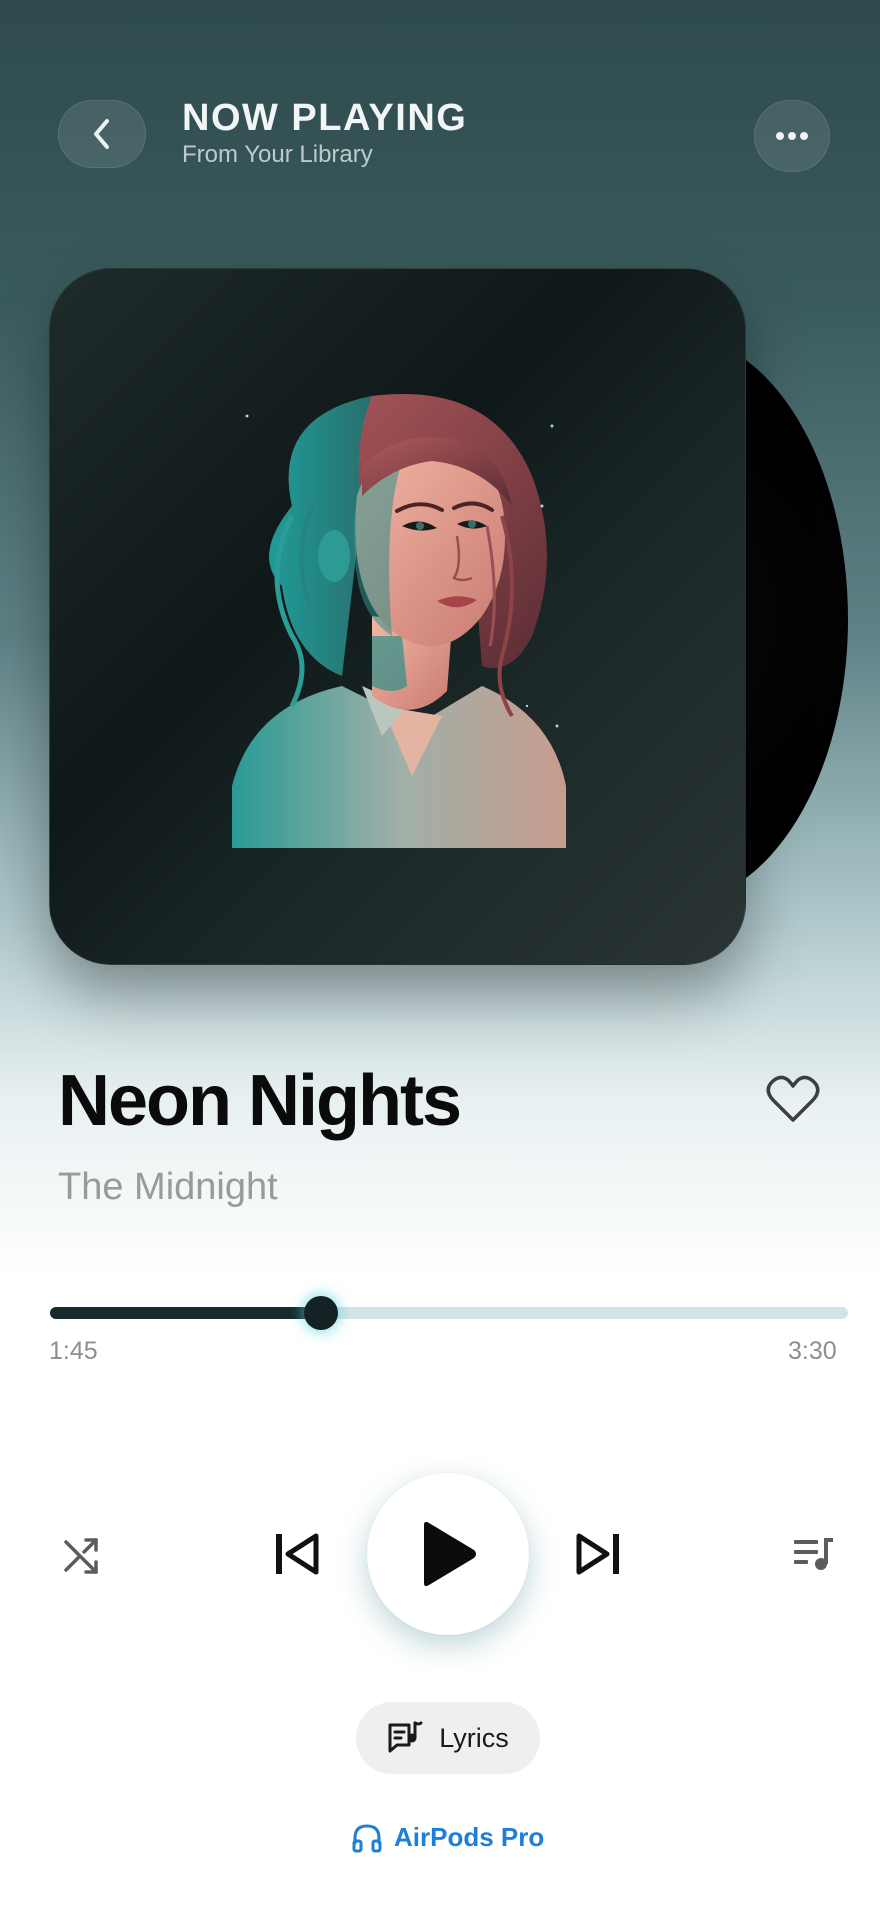 Image resolution: width=880 pixels, height=1912 pixels. I want to click on artist-name: The Midnight, so click(168, 1187).